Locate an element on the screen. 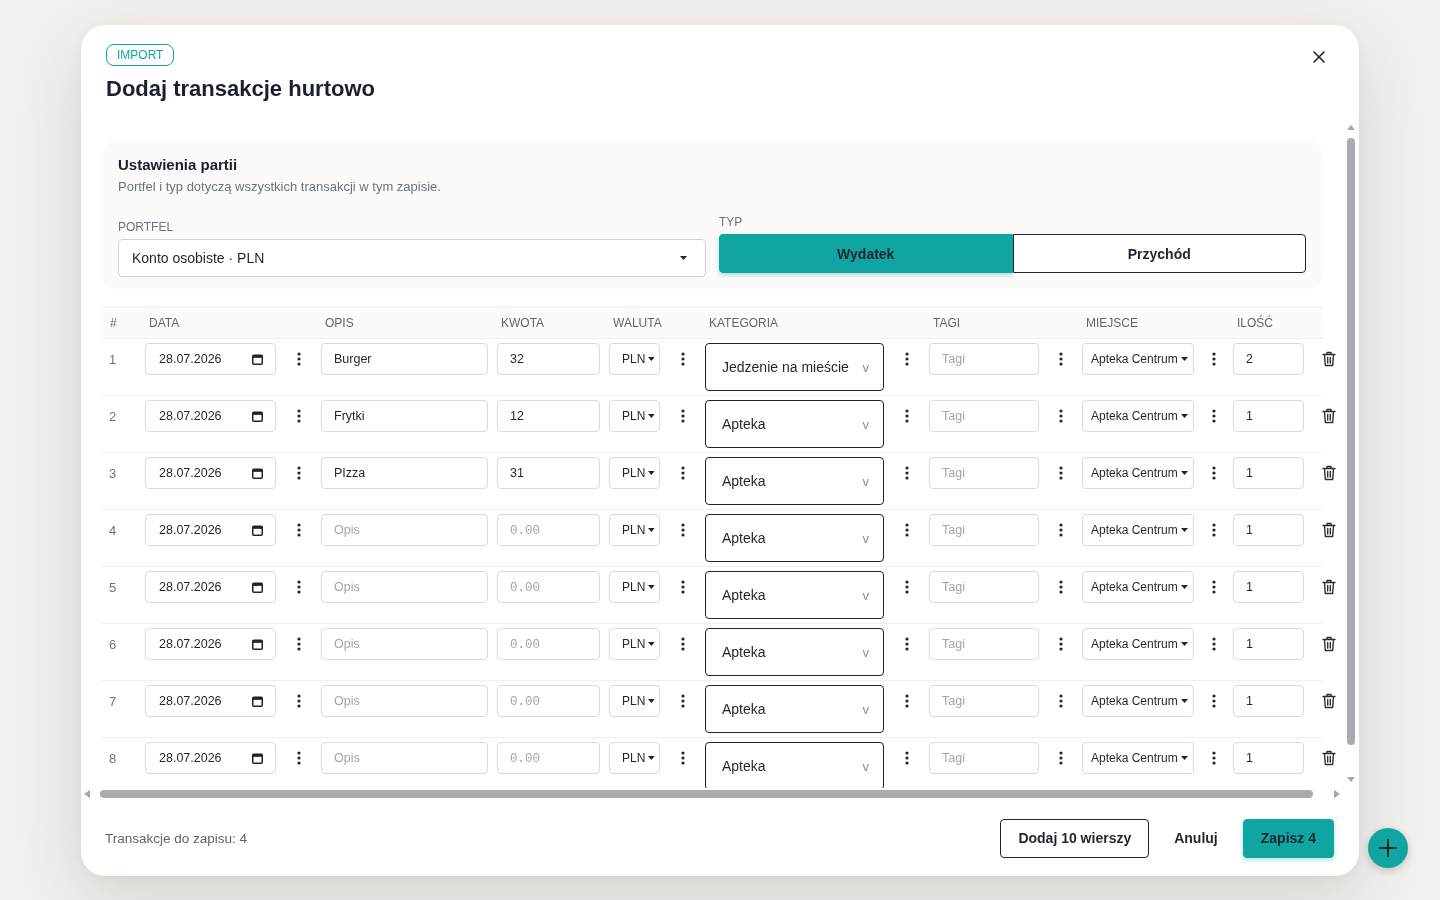 The image size is (1440, 900). wallet-select: Konto osobiste · PLN is located at coordinates (412, 258).